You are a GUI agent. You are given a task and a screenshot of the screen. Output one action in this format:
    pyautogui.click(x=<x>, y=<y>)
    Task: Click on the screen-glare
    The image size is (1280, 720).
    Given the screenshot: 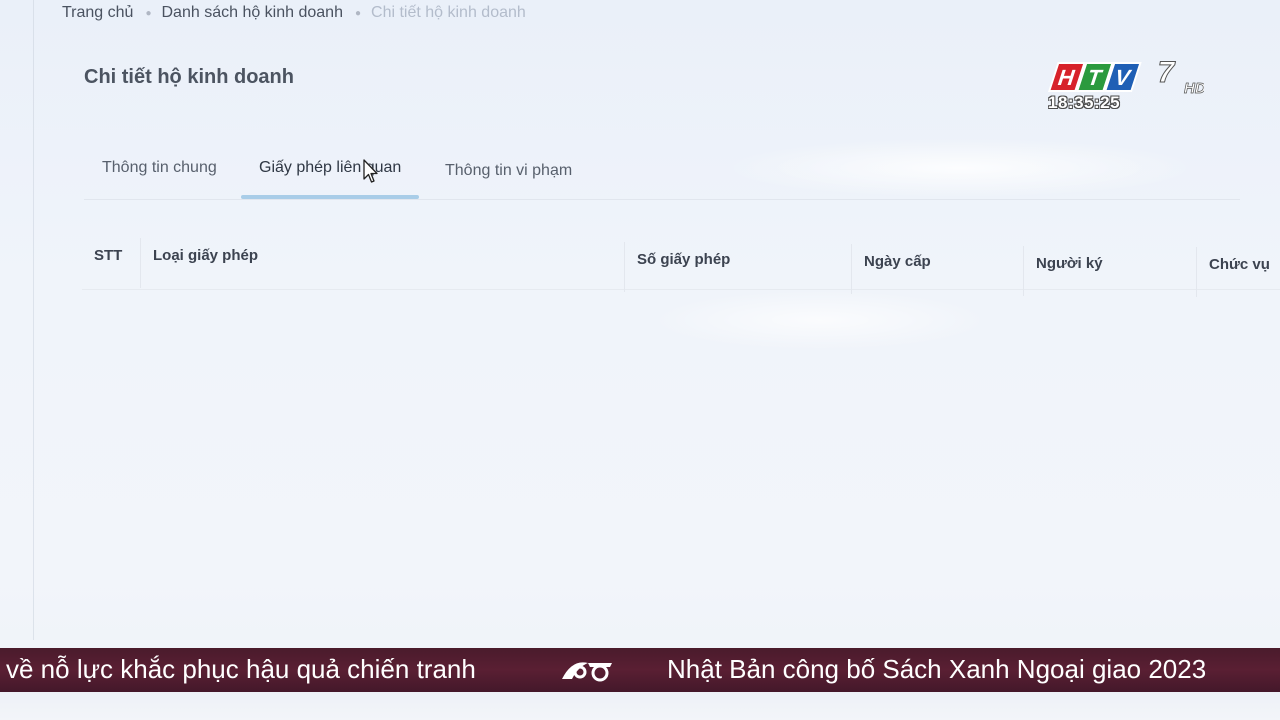 What is the action you would take?
    pyautogui.click(x=820, y=320)
    